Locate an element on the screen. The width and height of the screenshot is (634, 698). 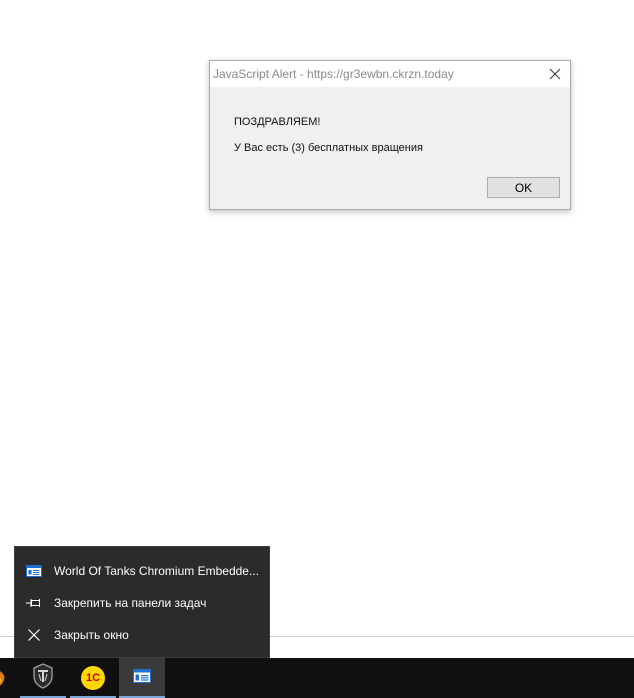
taskbar-button-partial-app is located at coordinates (8, 678).